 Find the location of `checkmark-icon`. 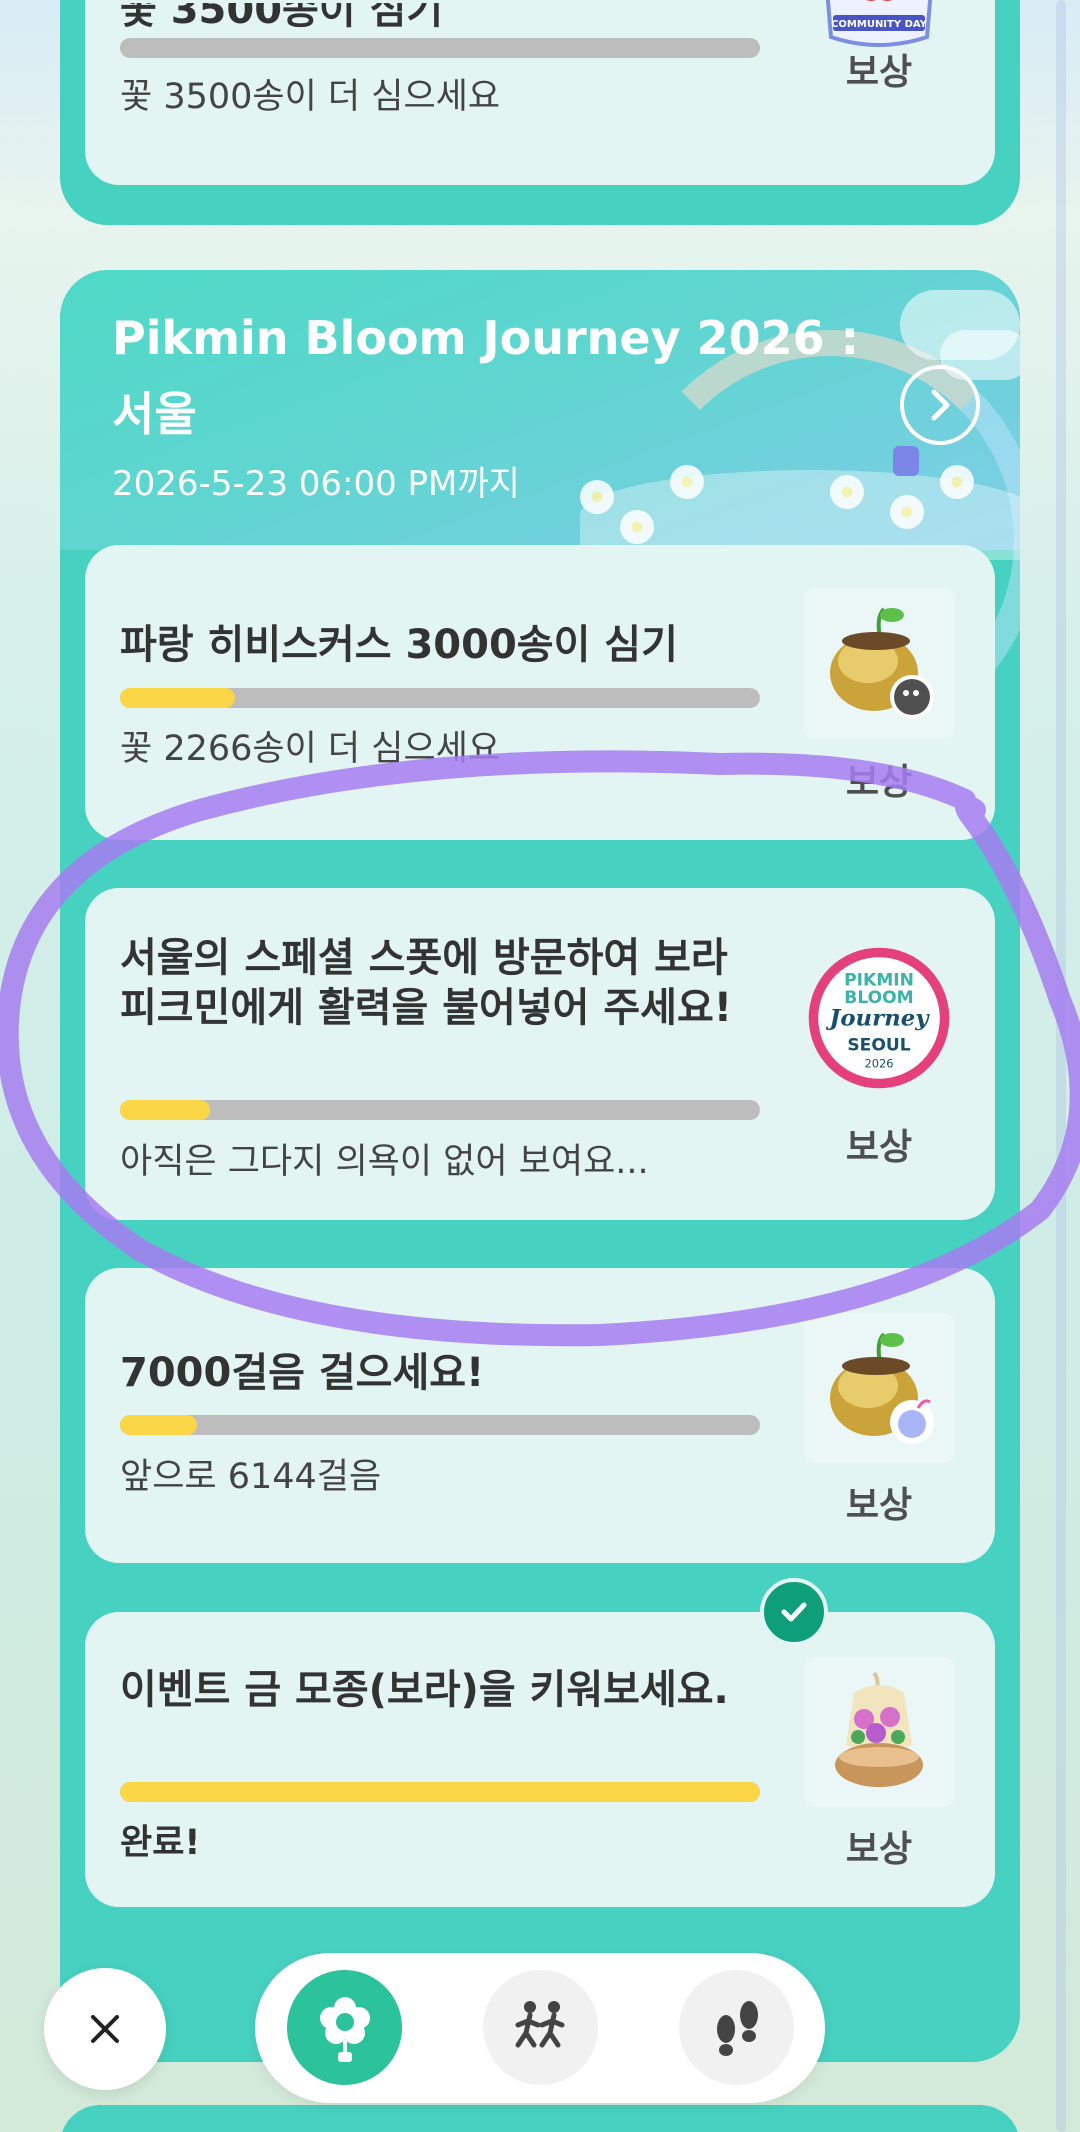

checkmark-icon is located at coordinates (794, 1612).